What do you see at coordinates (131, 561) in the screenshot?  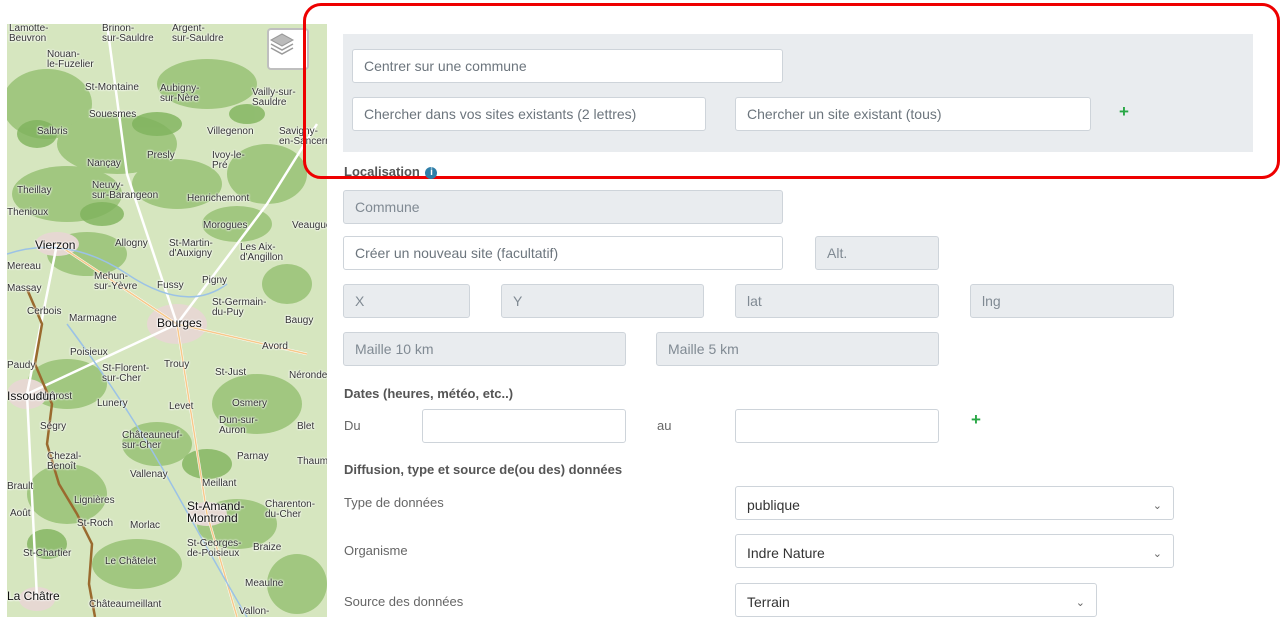 I see `town-name: Le Châtelet` at bounding box center [131, 561].